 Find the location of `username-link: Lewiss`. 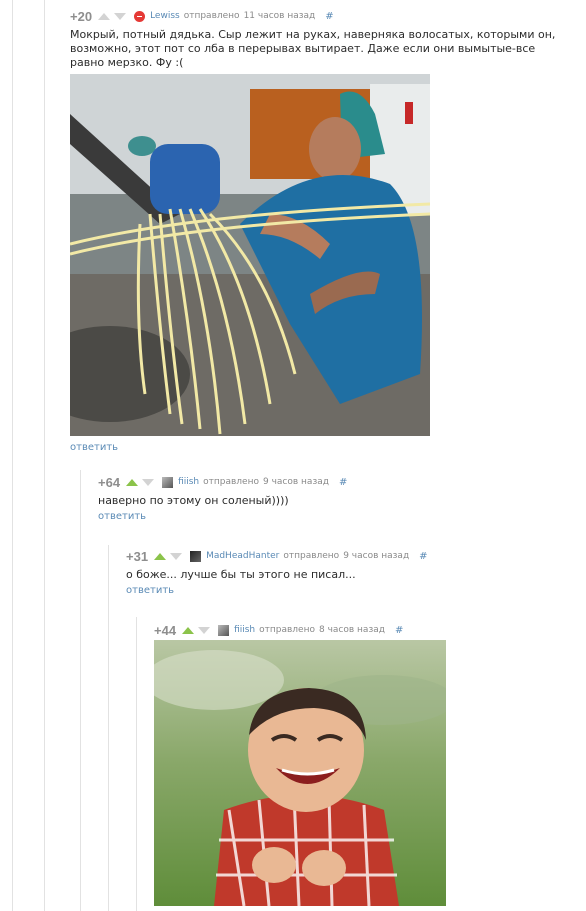

username-link: Lewiss is located at coordinates (165, 16).